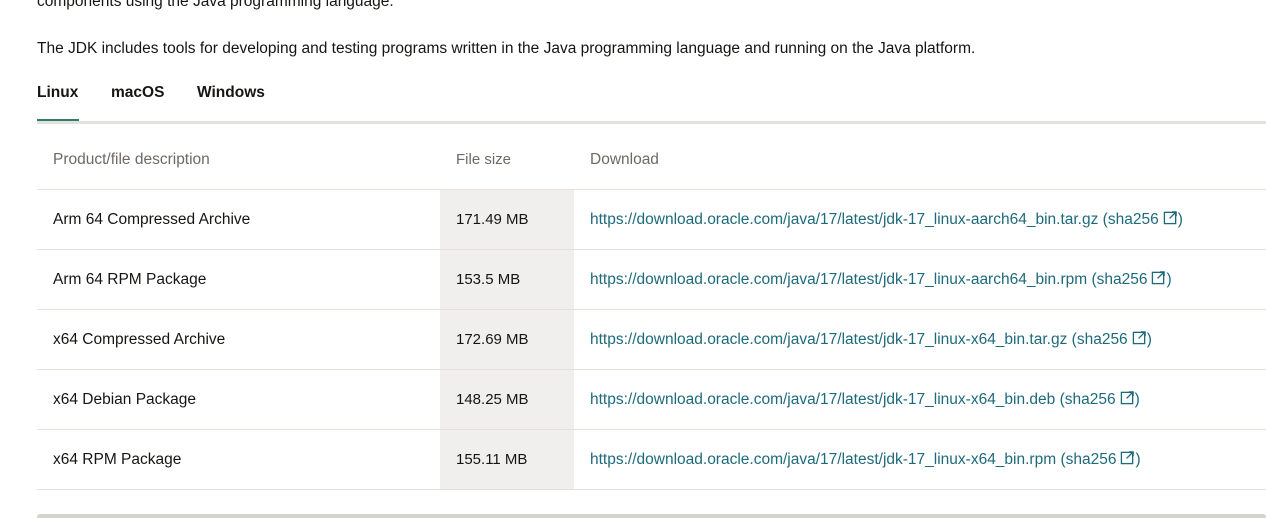  I want to click on tab-macos: macOS, so click(138, 100).